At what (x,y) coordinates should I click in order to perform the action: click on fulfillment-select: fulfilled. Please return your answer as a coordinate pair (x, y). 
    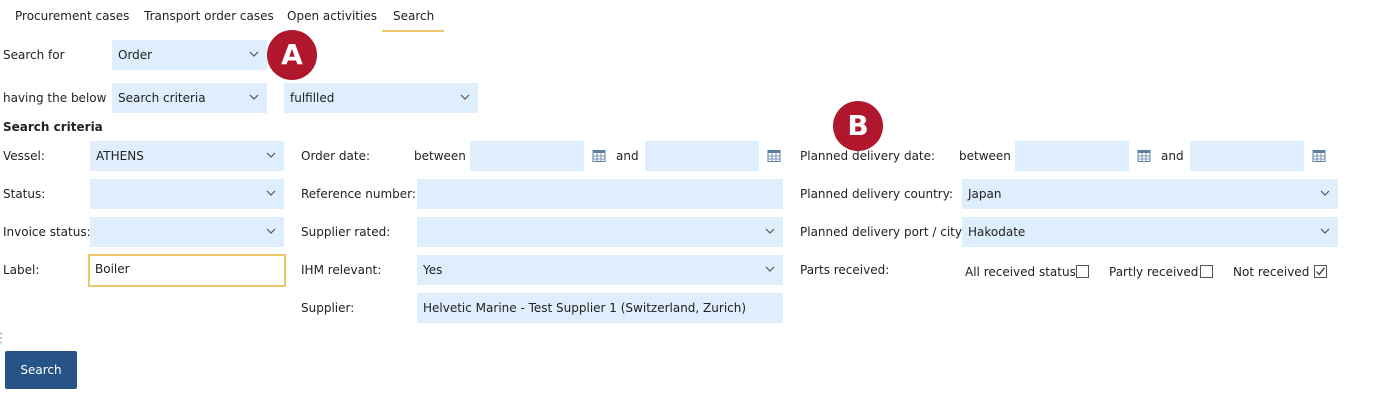
    Looking at the image, I should click on (381, 98).